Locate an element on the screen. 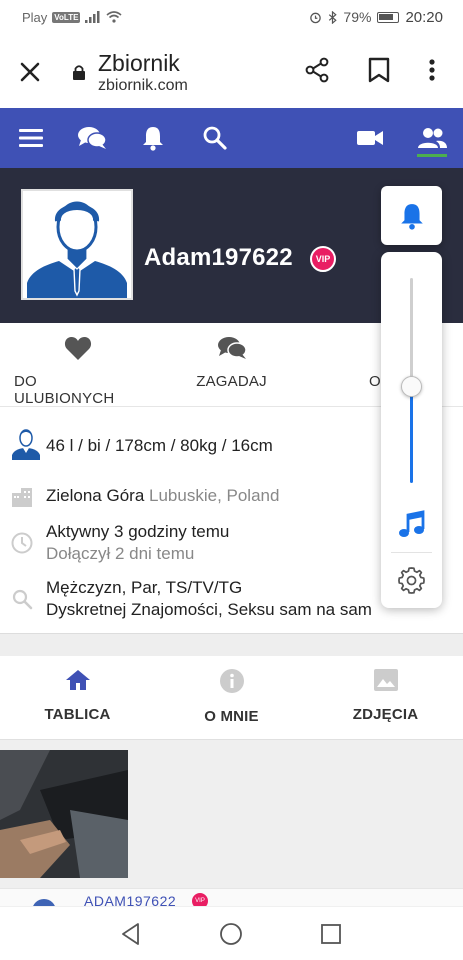  add-to-favorites-button: DO ULUBIONYCH is located at coordinates (77, 371).